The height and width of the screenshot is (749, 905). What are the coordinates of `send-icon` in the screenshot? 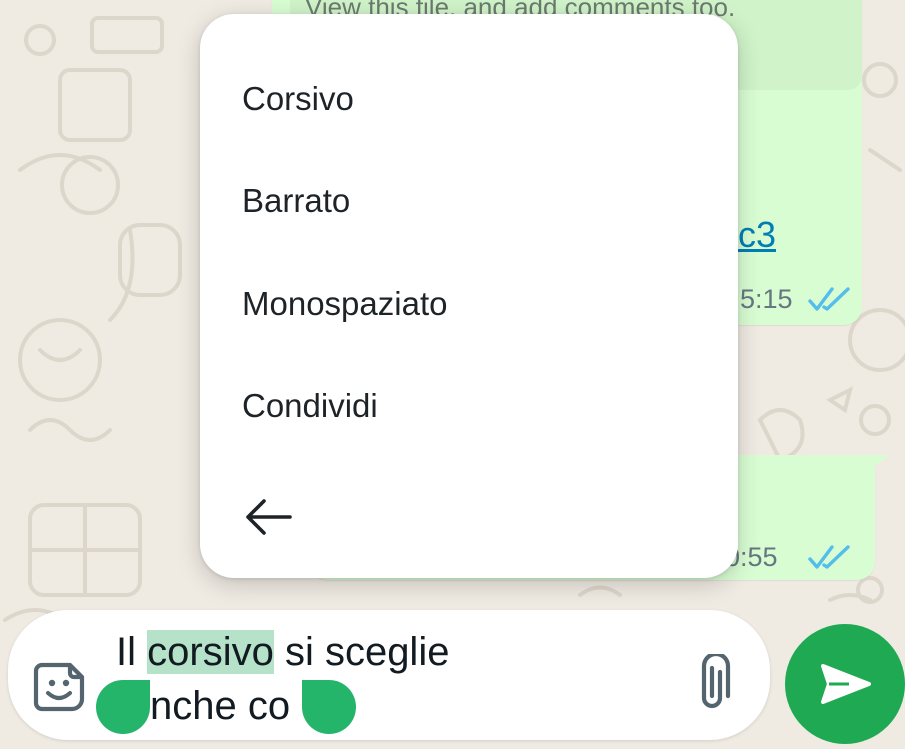 It's located at (846, 684).